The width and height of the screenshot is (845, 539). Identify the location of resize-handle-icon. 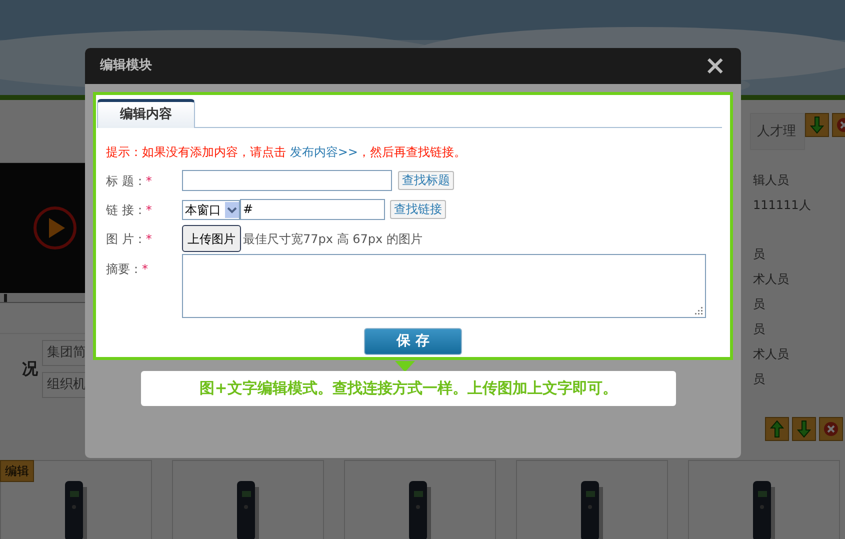
(698, 310).